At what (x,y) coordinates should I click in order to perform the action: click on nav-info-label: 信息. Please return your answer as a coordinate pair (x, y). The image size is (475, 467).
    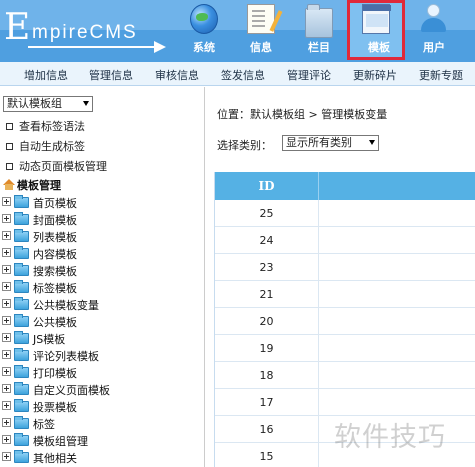
    Looking at the image, I should click on (261, 47).